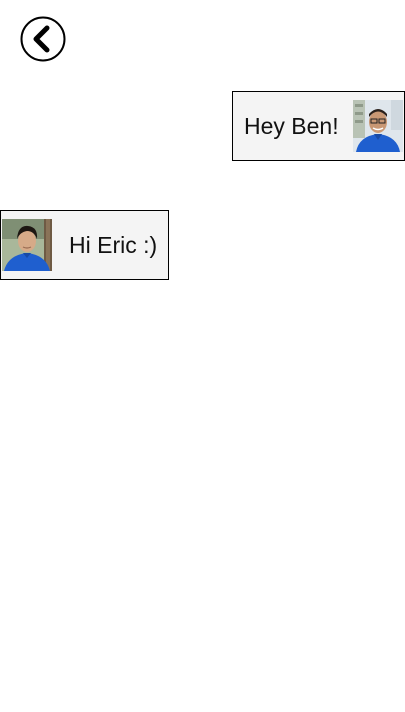 The height and width of the screenshot is (712, 405). I want to click on message-bubble-outgoing: Hey Ben!, so click(318, 126).